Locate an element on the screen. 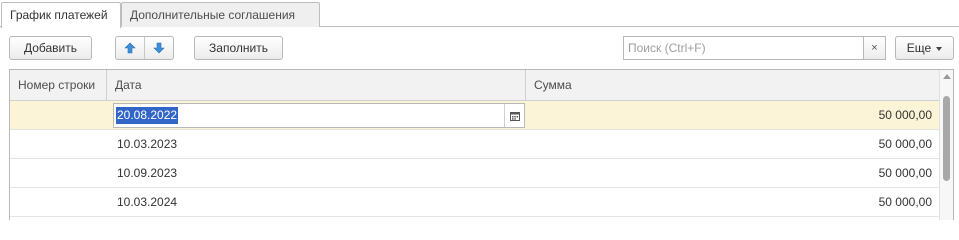 Image resolution: width=959 pixels, height=240 pixels. arrow-up-icon is located at coordinates (130, 48).